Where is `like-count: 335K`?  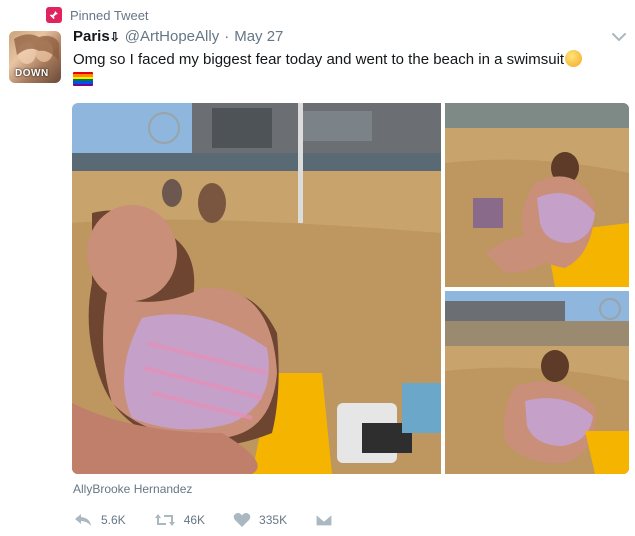 like-count: 335K is located at coordinates (273, 520).